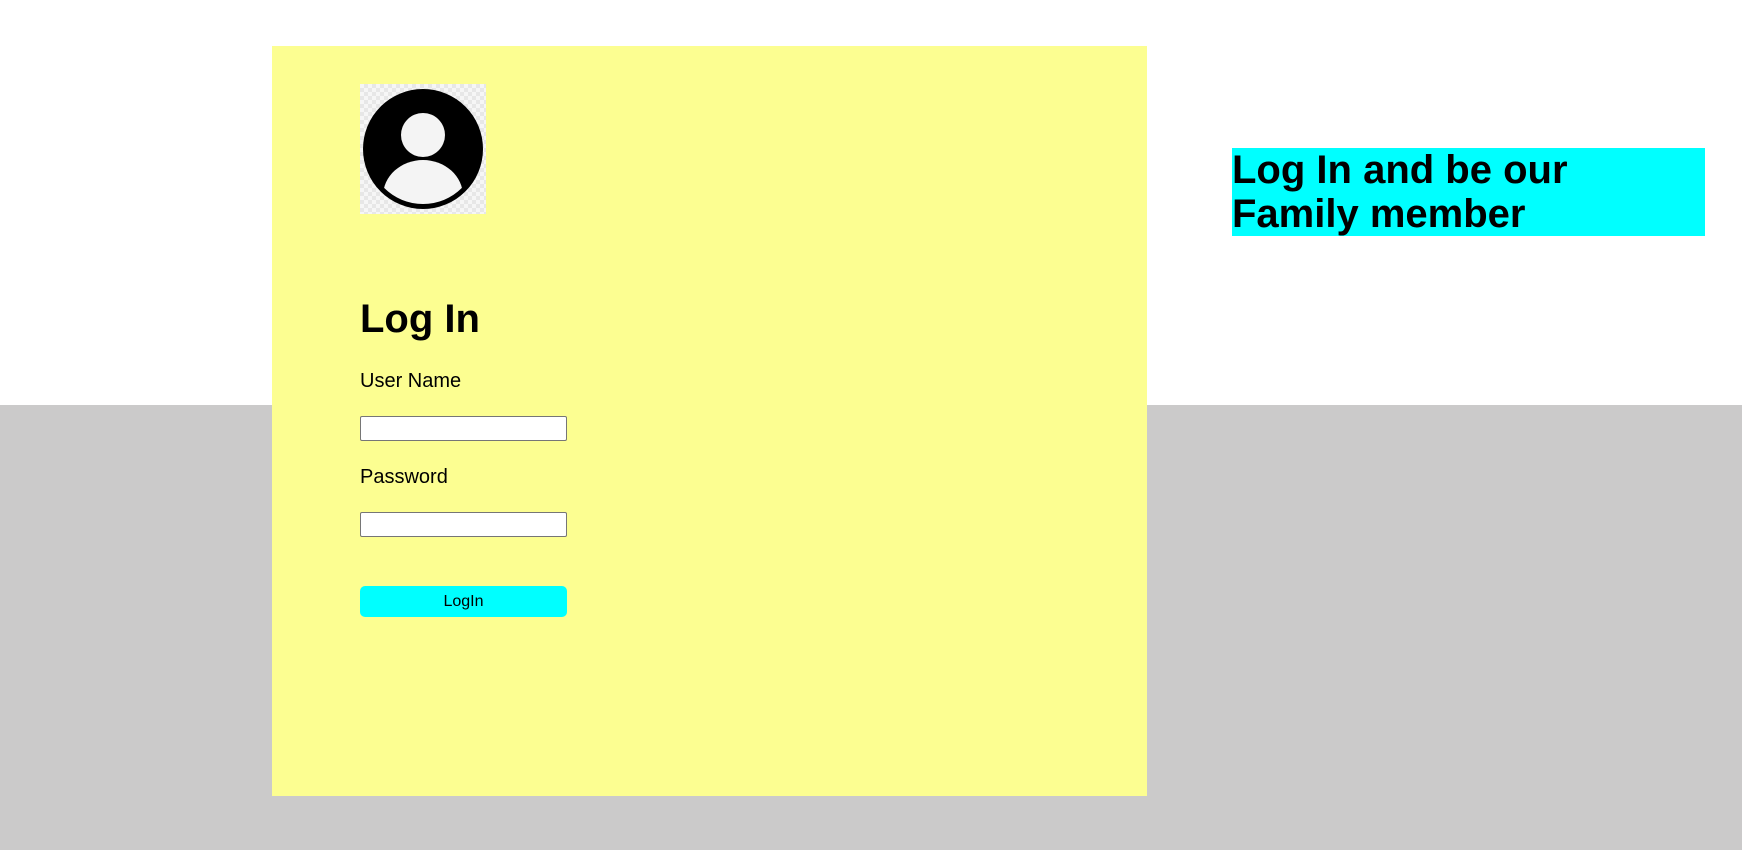  What do you see at coordinates (463, 601) in the screenshot?
I see `login-button: LogIn` at bounding box center [463, 601].